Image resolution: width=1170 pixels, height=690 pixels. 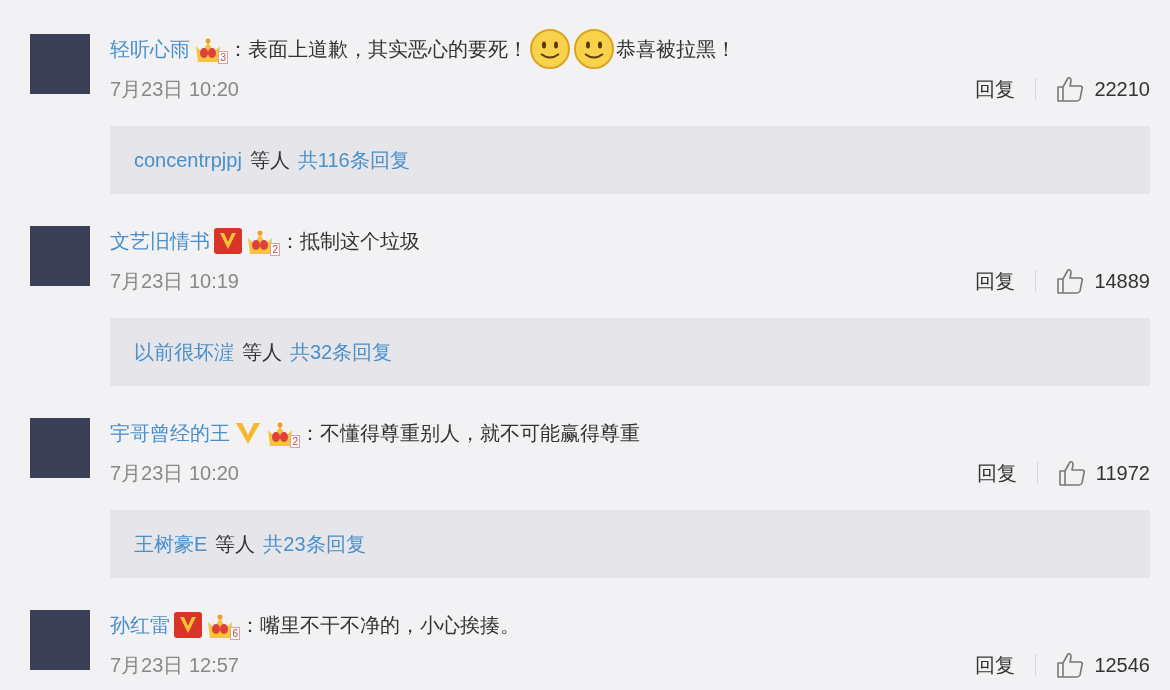 I want to click on view-replies-link: 共32条回复, so click(x=341, y=352).